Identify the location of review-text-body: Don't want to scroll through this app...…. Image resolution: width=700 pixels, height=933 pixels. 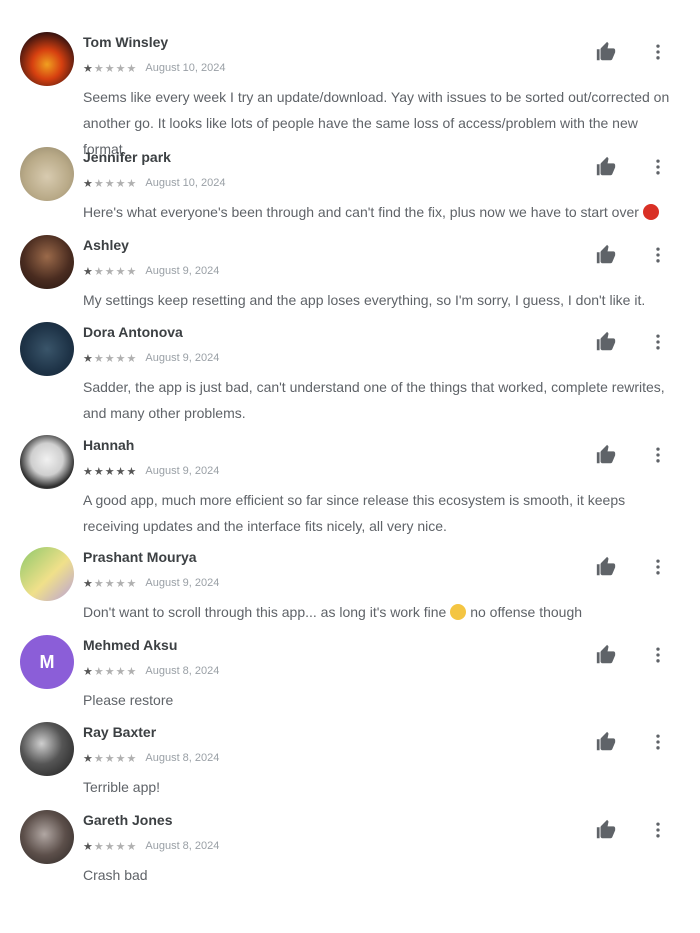
(265, 612).